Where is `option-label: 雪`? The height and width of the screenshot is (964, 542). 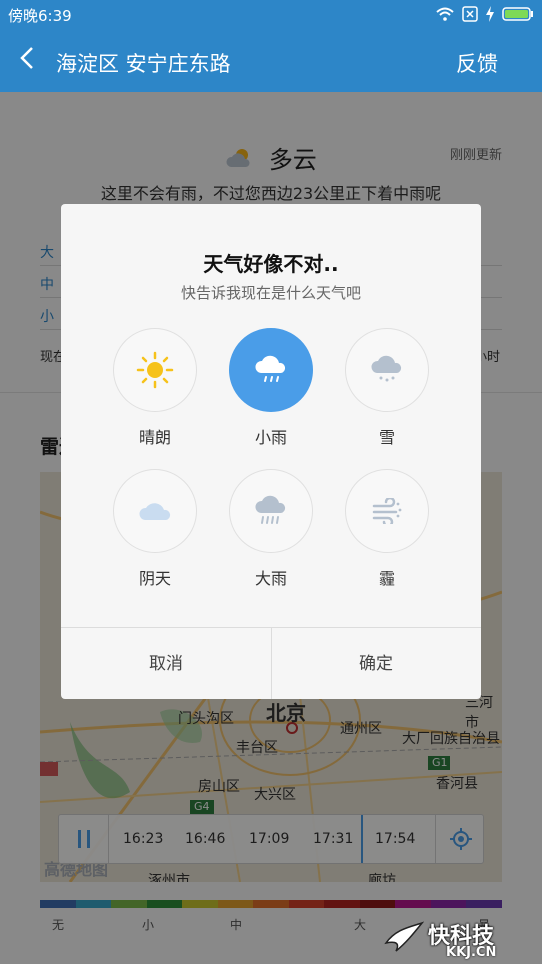
option-label: 雪 is located at coordinates (386, 437).